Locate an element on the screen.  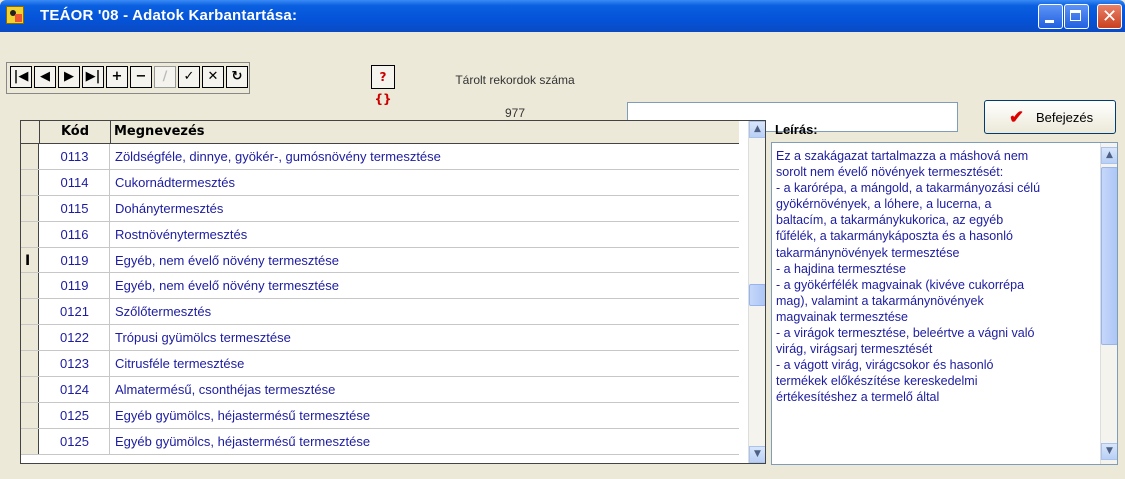
cell-name: Rostnövénytermesztés is located at coordinates (181, 234).